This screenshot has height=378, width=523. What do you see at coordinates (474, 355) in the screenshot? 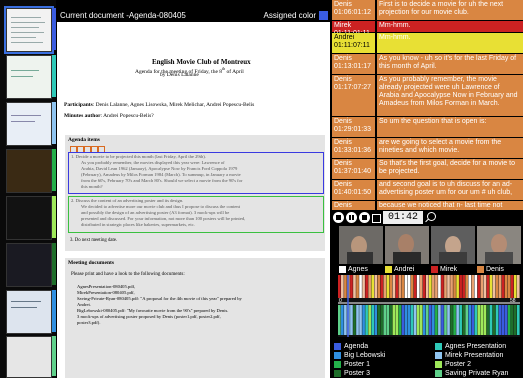
I see `legend-label: Mirek Presentation` at bounding box center [474, 355].